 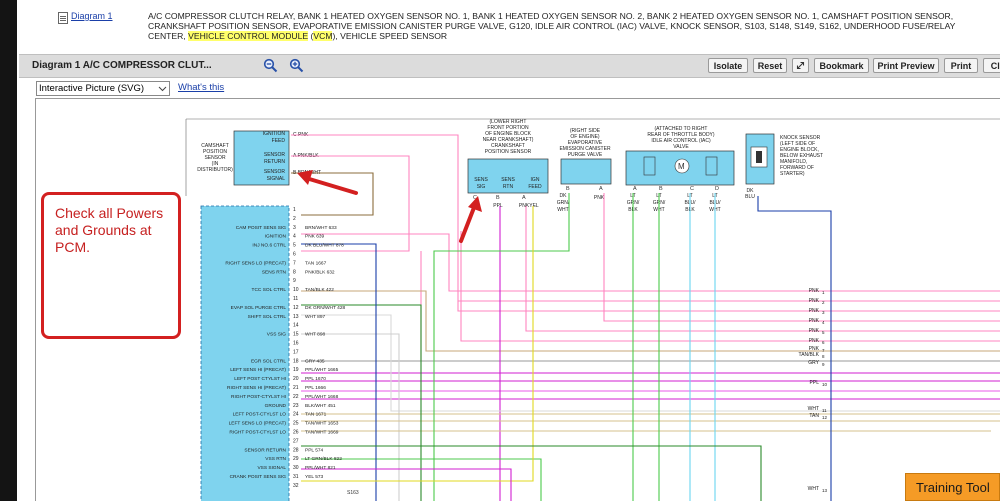 I want to click on reset-button: Reset, so click(x=770, y=65).